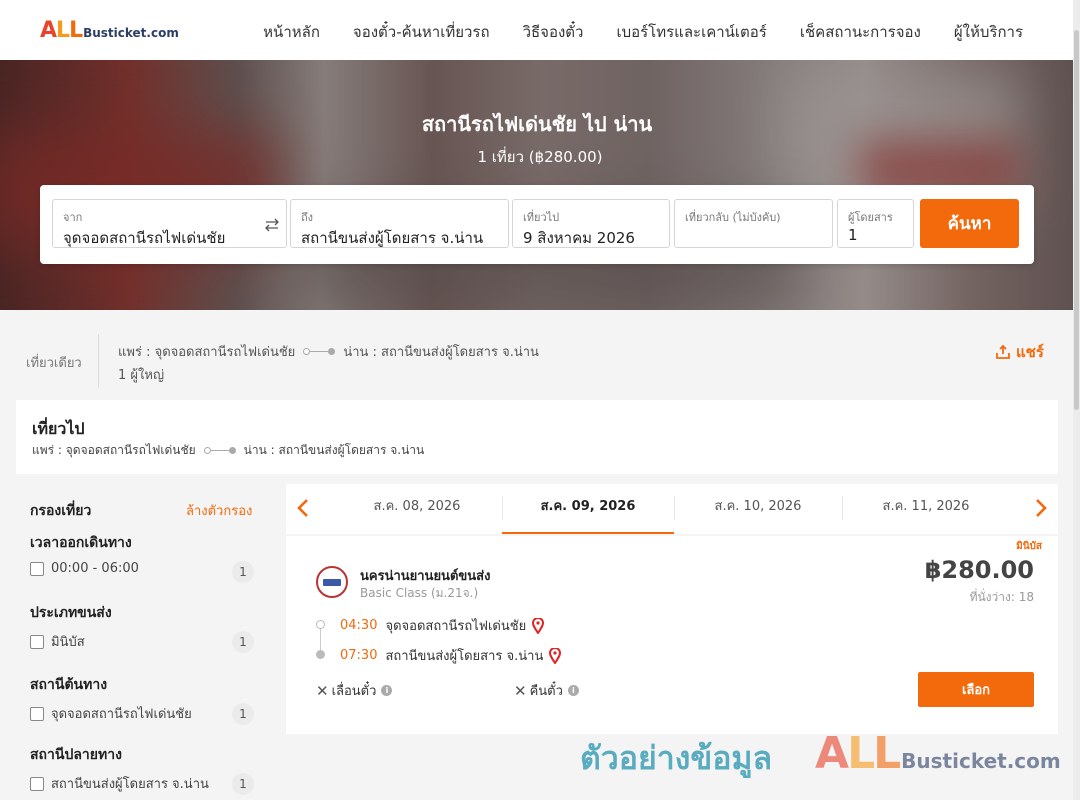  Describe the element at coordinates (1029, 546) in the screenshot. I see `vehicle-type: มินิบัส` at that location.